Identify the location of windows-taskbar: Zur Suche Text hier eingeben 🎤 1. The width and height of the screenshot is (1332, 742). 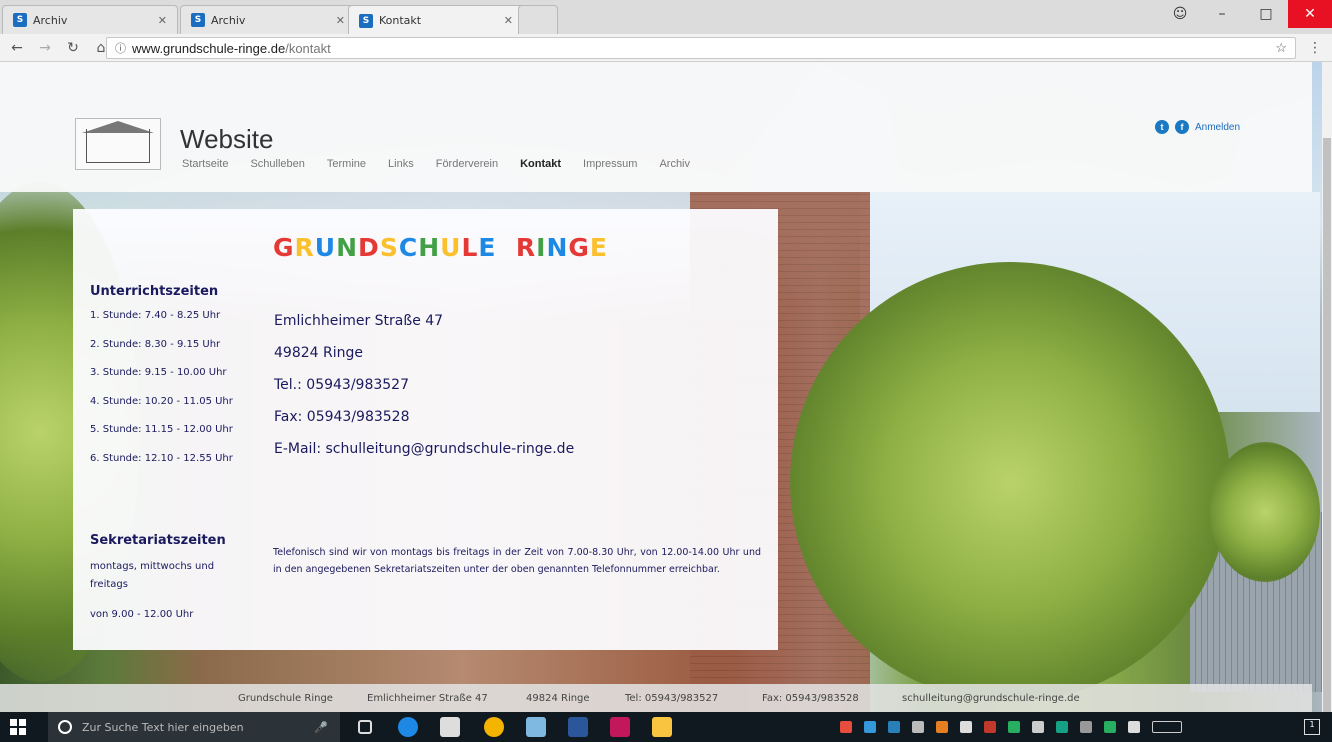
(666, 727).